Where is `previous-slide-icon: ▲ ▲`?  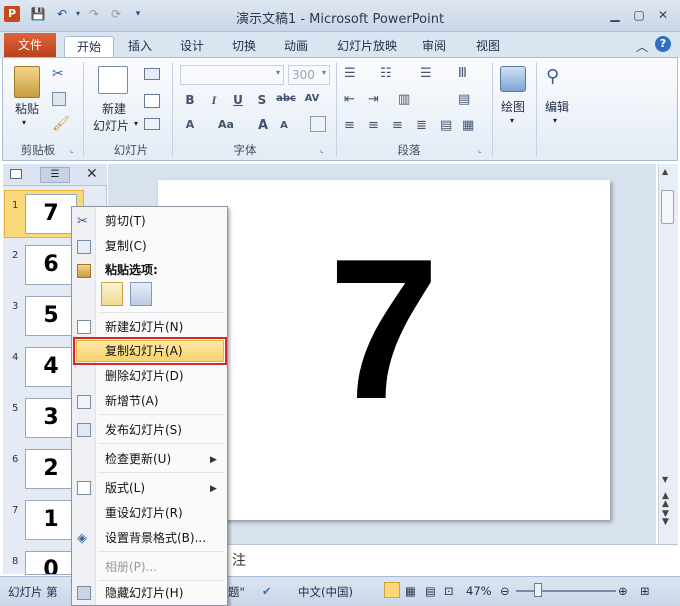 previous-slide-icon: ▲ ▲ is located at coordinates (665, 500).